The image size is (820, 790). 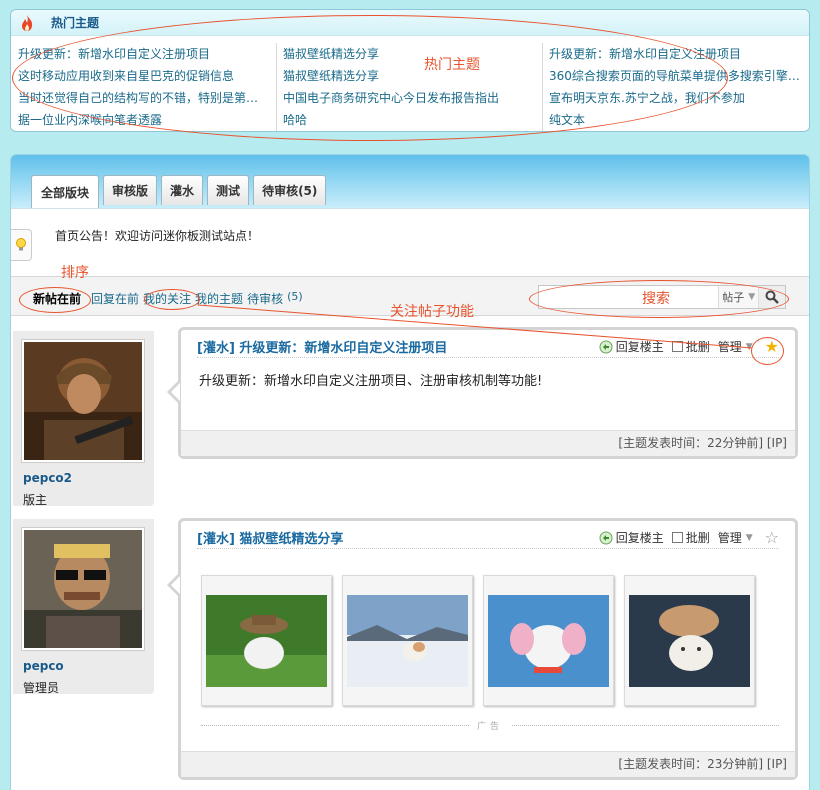 What do you see at coordinates (41, 688) in the screenshot?
I see `author-role: 管理员` at bounding box center [41, 688].